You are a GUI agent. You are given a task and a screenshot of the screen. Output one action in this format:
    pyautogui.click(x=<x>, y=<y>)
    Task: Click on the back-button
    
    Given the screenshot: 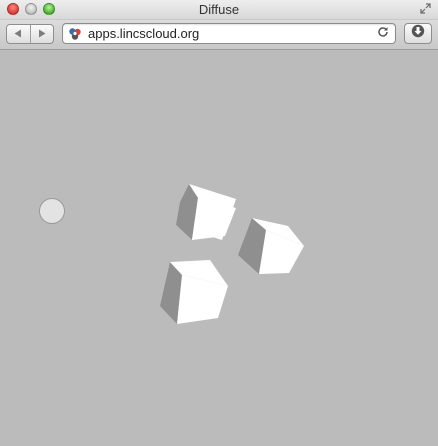 What is the action you would take?
    pyautogui.click(x=18, y=34)
    